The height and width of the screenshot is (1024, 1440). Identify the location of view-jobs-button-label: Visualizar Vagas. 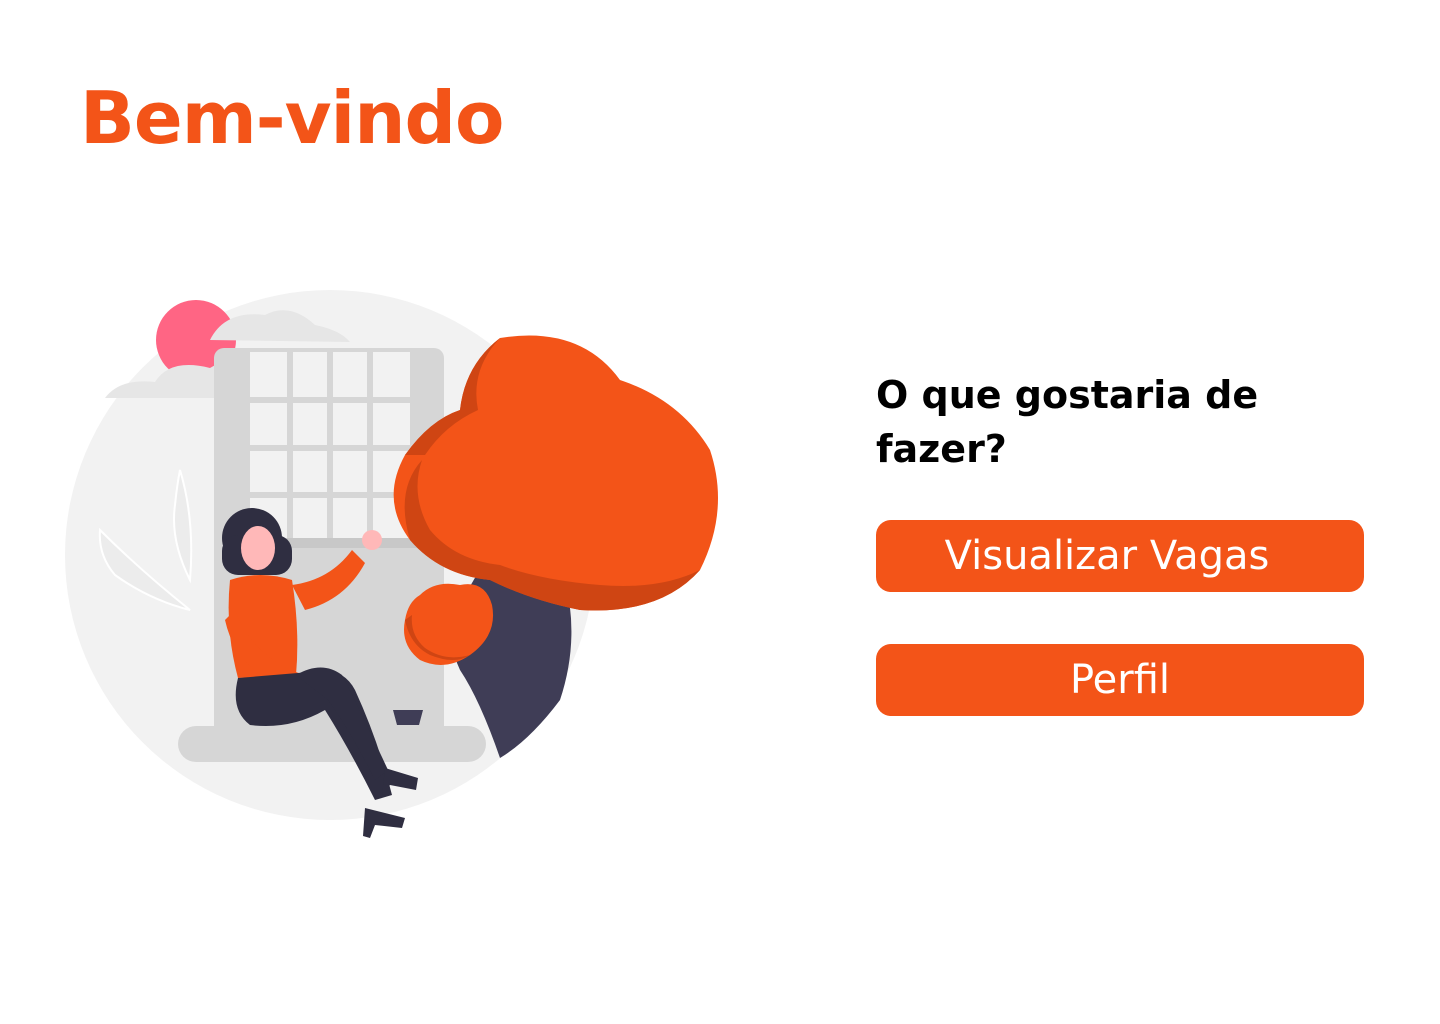
(1107, 556).